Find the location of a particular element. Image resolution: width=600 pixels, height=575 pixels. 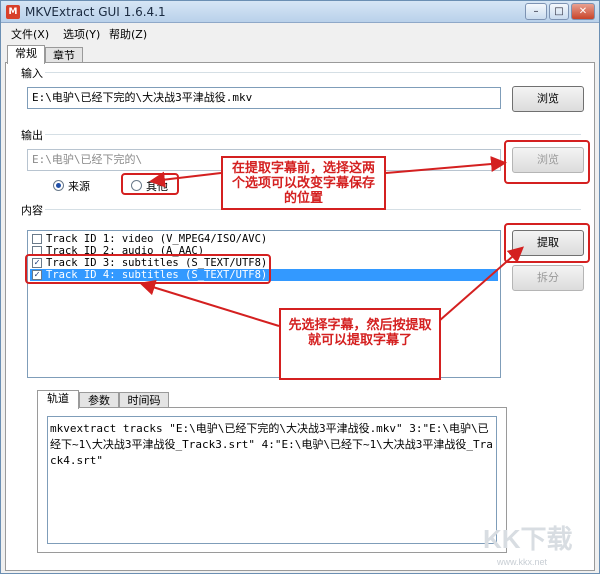

input-group-label: 输入 is located at coordinates (32, 73).